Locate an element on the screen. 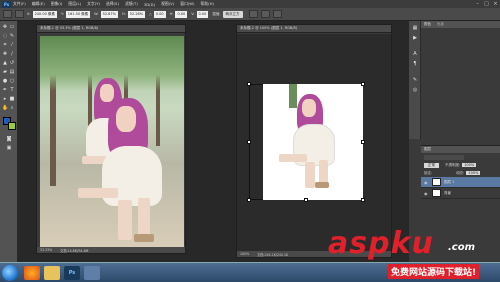 The height and width of the screenshot is (282, 500). folder-icon is located at coordinates (52, 273).